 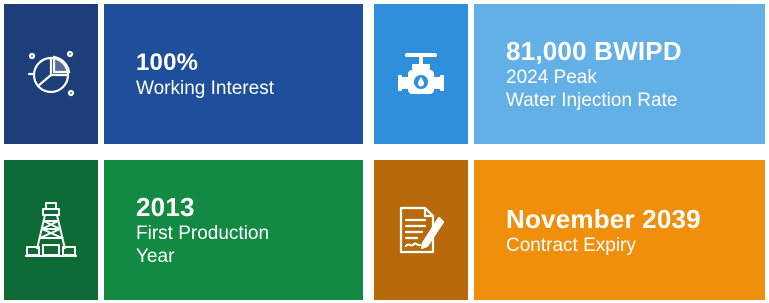 What do you see at coordinates (592, 100) in the screenshot?
I see `stat-label-line: Water Injection Rate` at bounding box center [592, 100].